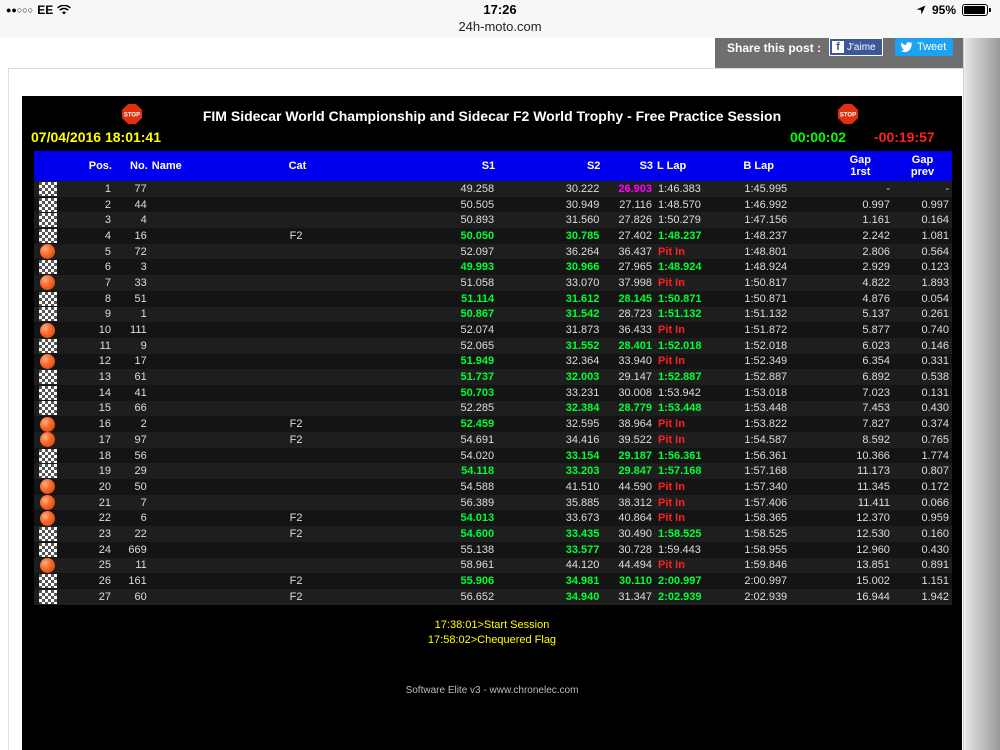  I want to click on battery-icon, so click(976, 10).